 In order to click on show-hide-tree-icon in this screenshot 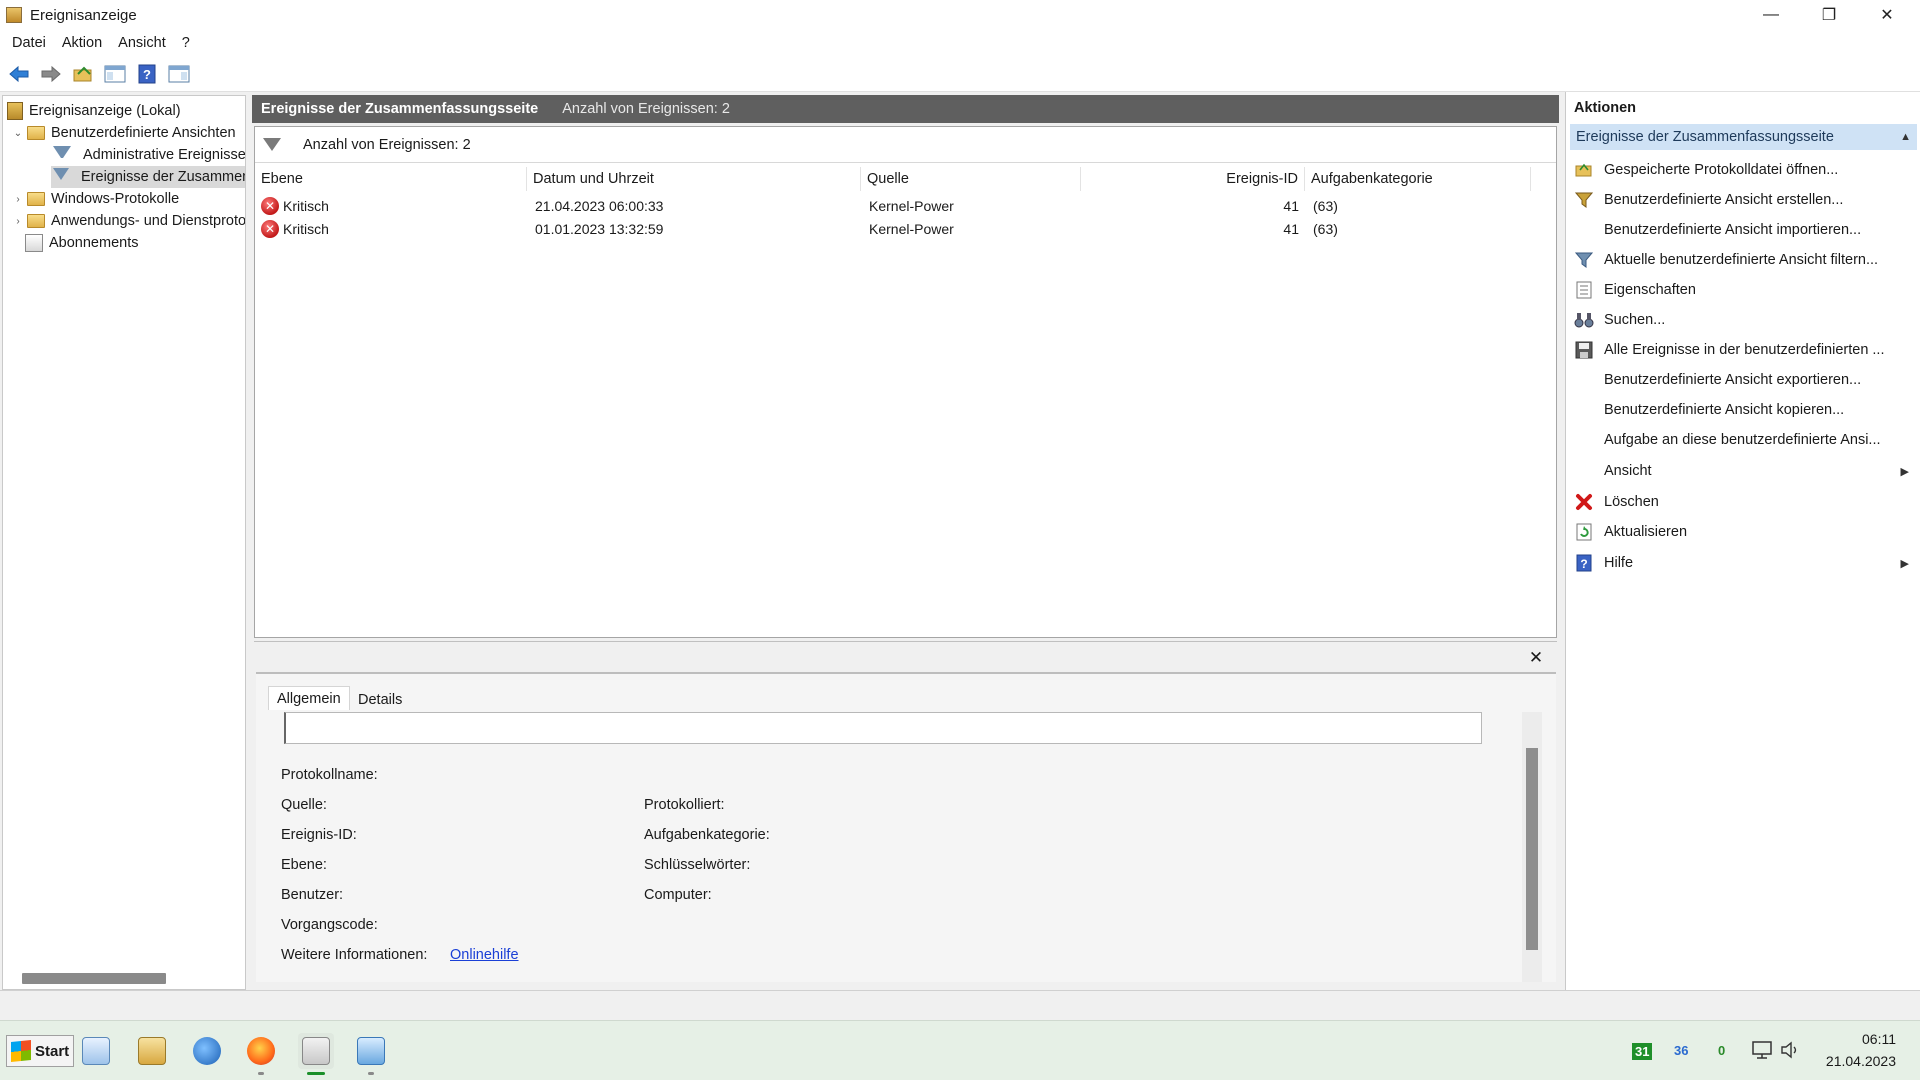, I will do `click(115, 74)`.